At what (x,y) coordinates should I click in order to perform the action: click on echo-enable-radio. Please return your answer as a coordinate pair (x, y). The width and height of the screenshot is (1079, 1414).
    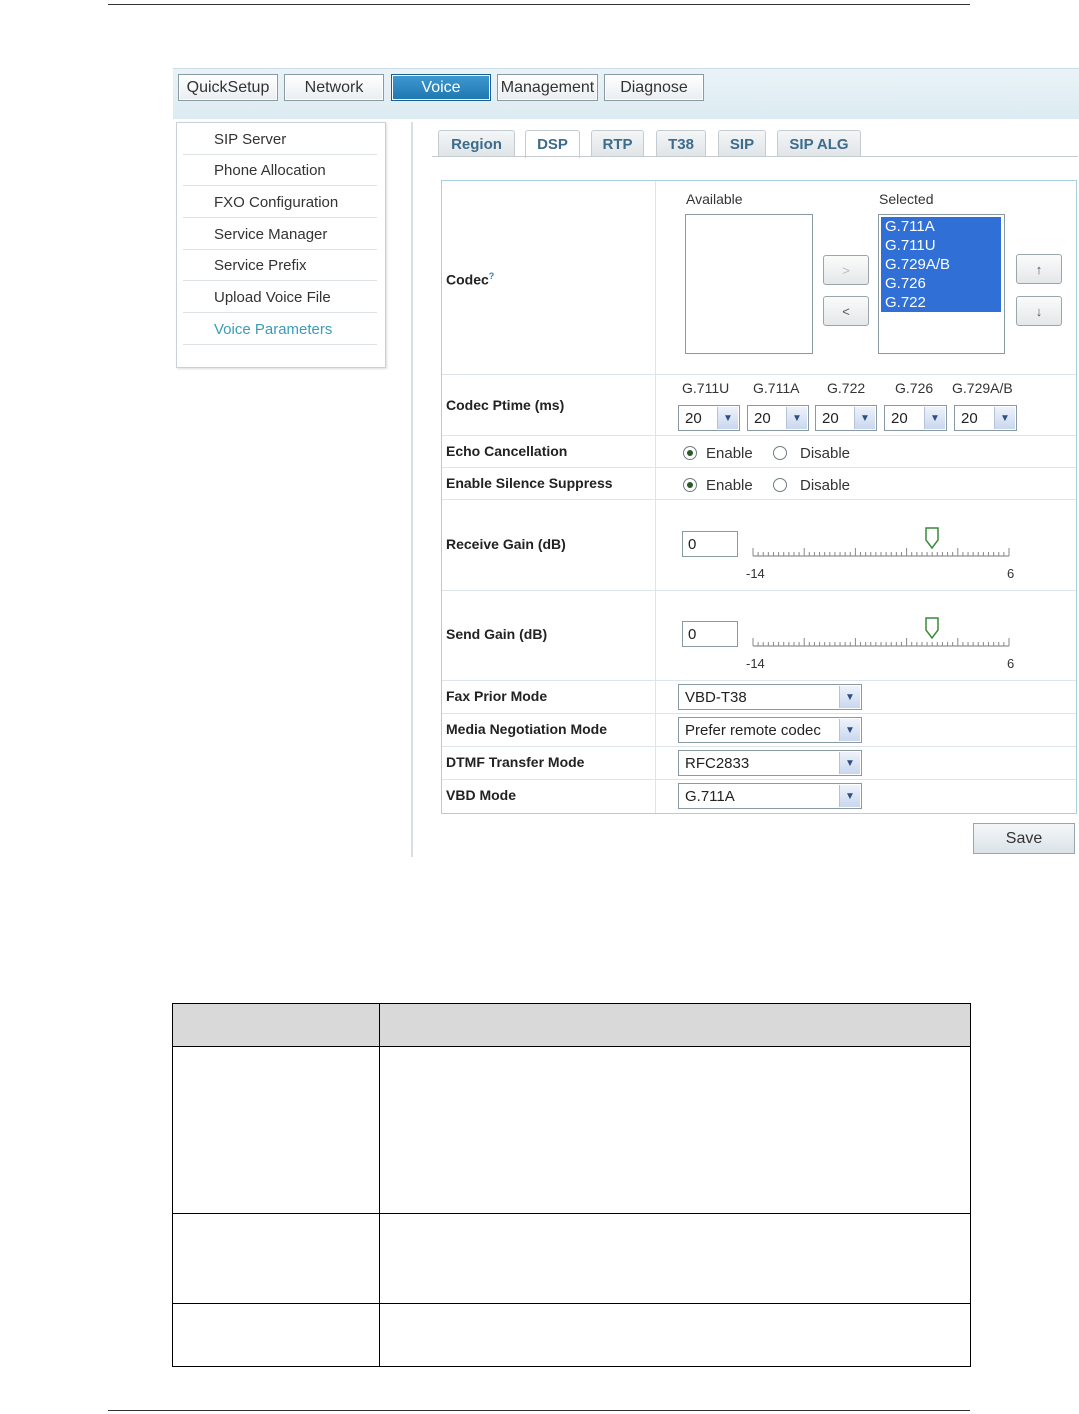
    Looking at the image, I should click on (690, 453).